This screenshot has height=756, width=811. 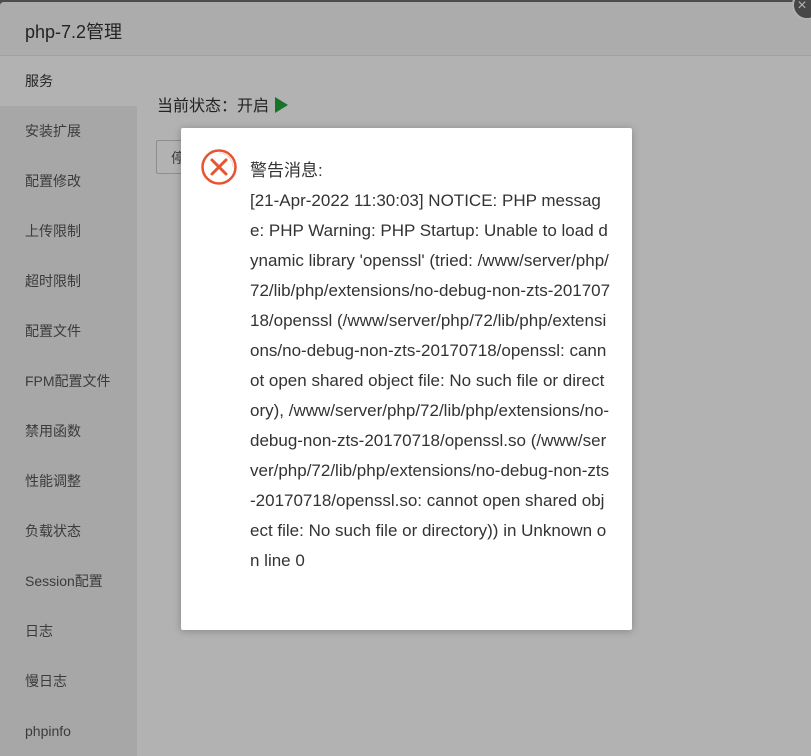 What do you see at coordinates (286, 170) in the screenshot?
I see `dialog-heading: 警告消息:` at bounding box center [286, 170].